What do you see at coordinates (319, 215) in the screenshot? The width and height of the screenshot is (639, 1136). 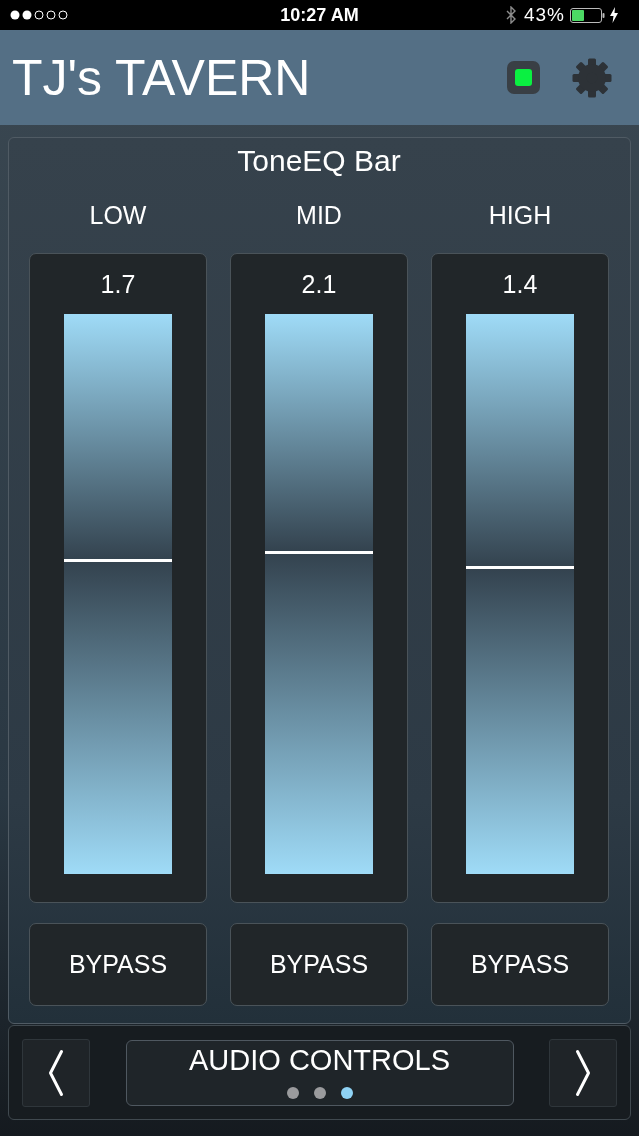 I see `band-label: MID` at bounding box center [319, 215].